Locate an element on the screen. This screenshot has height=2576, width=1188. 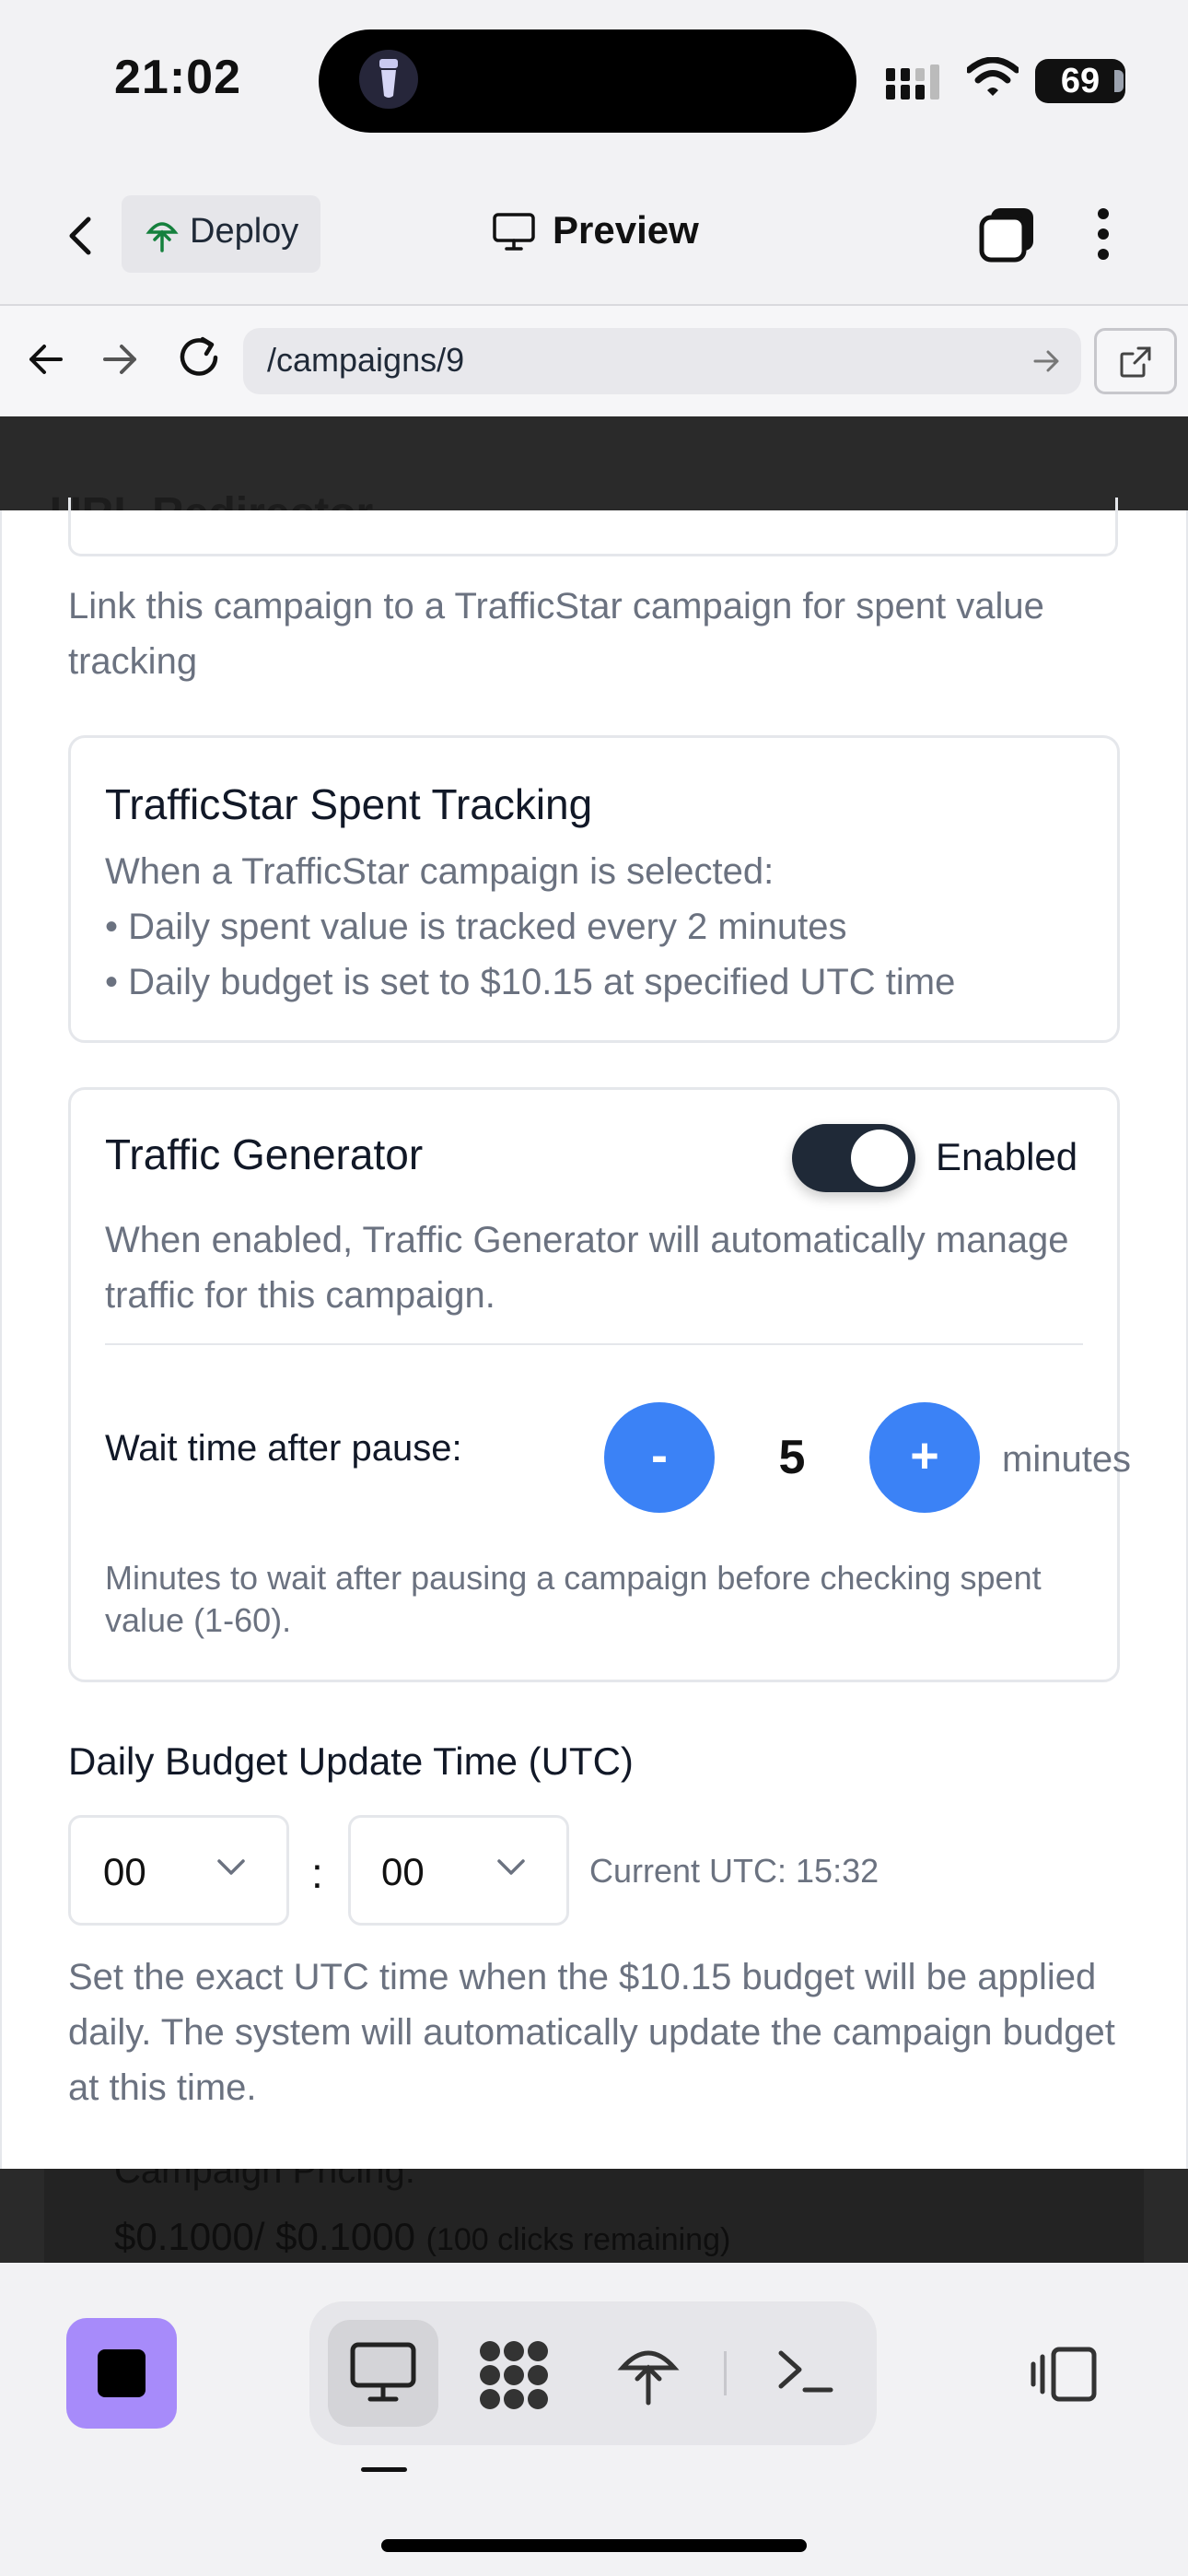
chevron-left-icon is located at coordinates (81, 235).